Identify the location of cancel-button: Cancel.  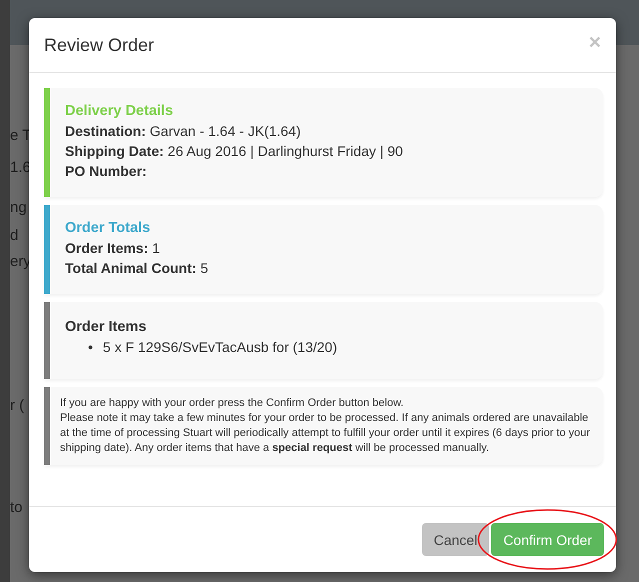
(456, 539).